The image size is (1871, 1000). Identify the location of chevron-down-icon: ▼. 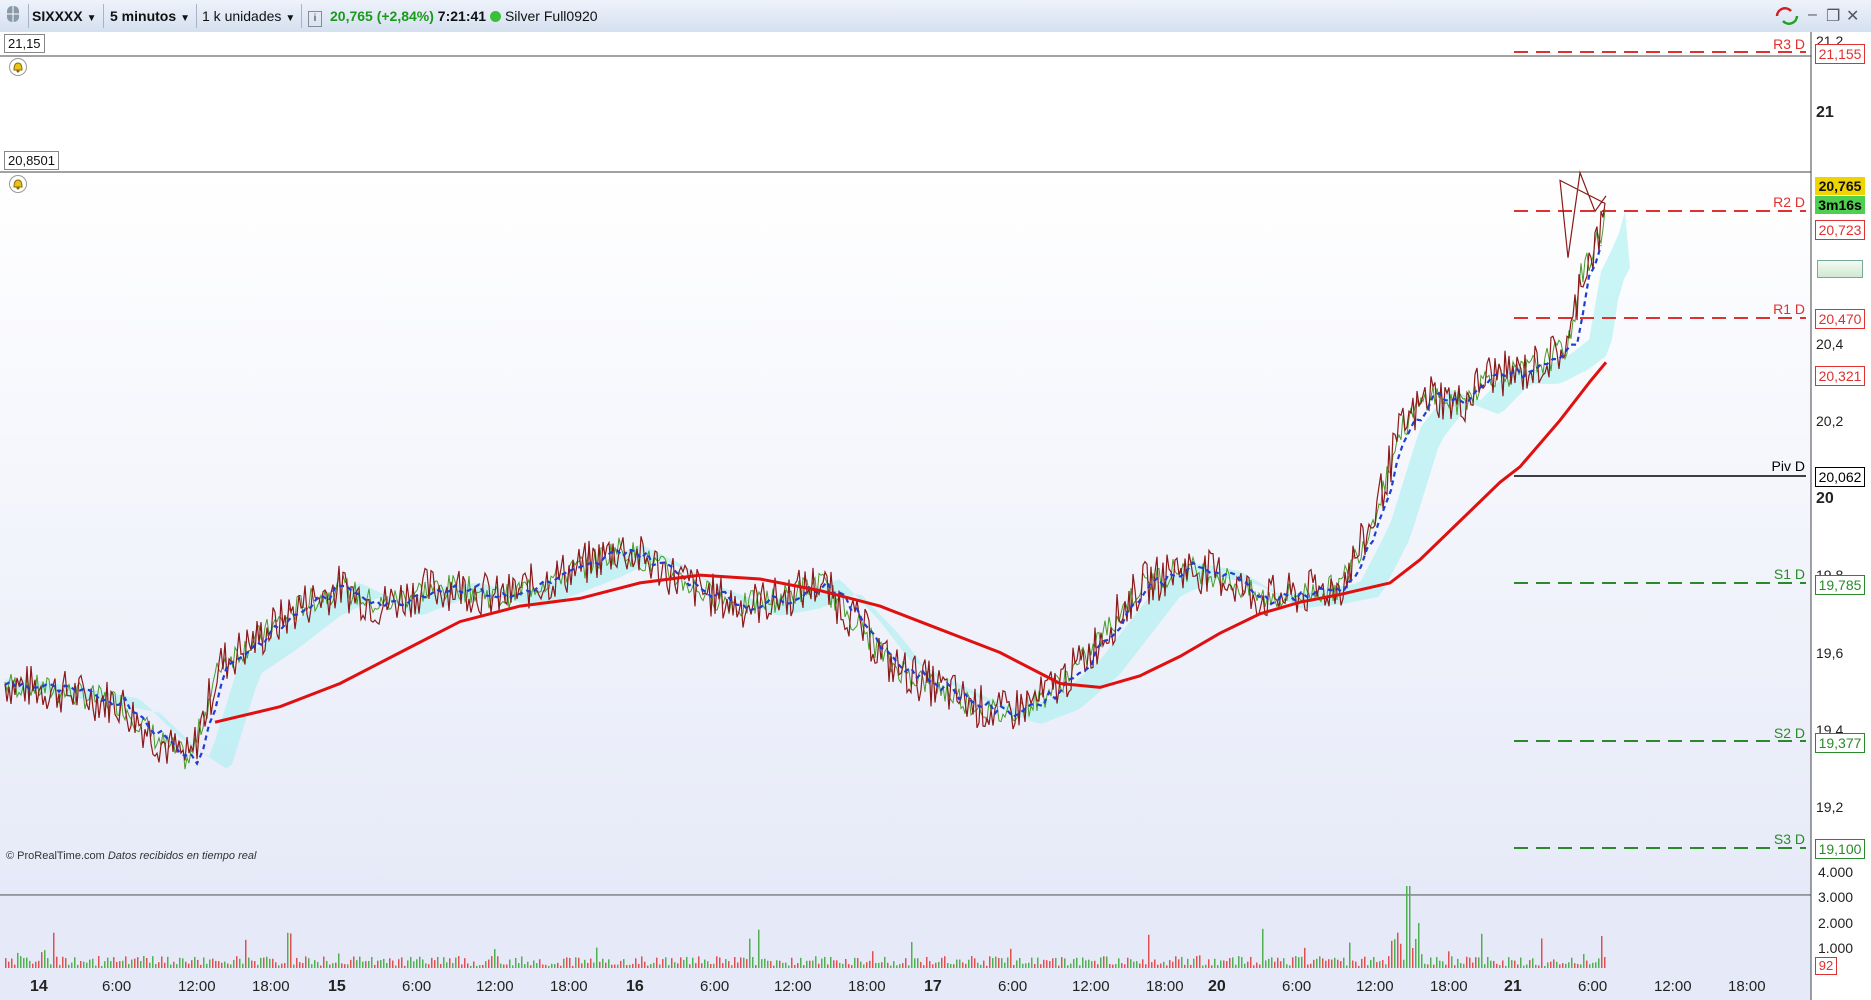
(91, 18).